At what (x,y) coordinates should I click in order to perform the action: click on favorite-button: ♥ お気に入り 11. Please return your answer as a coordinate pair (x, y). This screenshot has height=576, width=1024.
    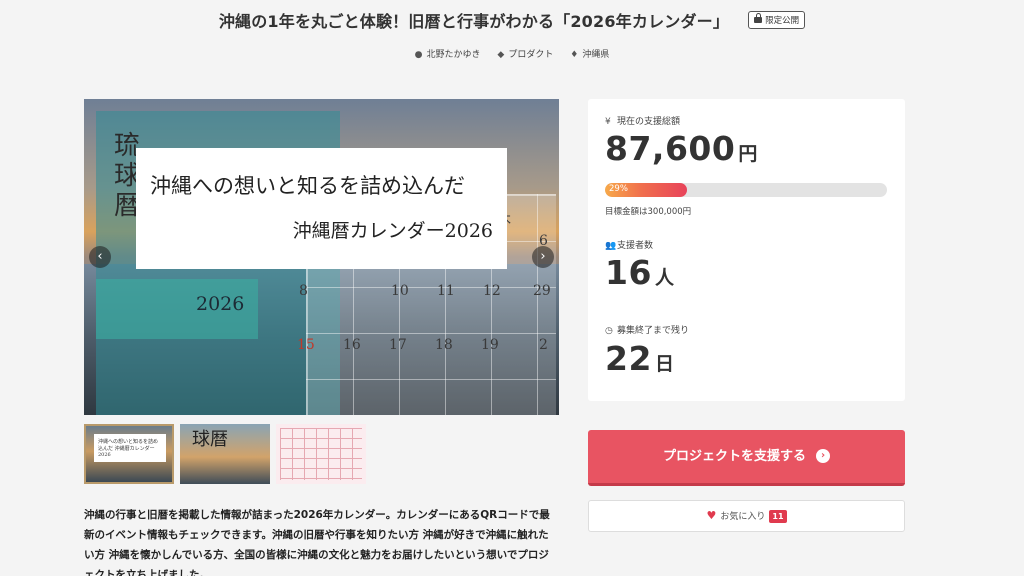
    Looking at the image, I should click on (746, 516).